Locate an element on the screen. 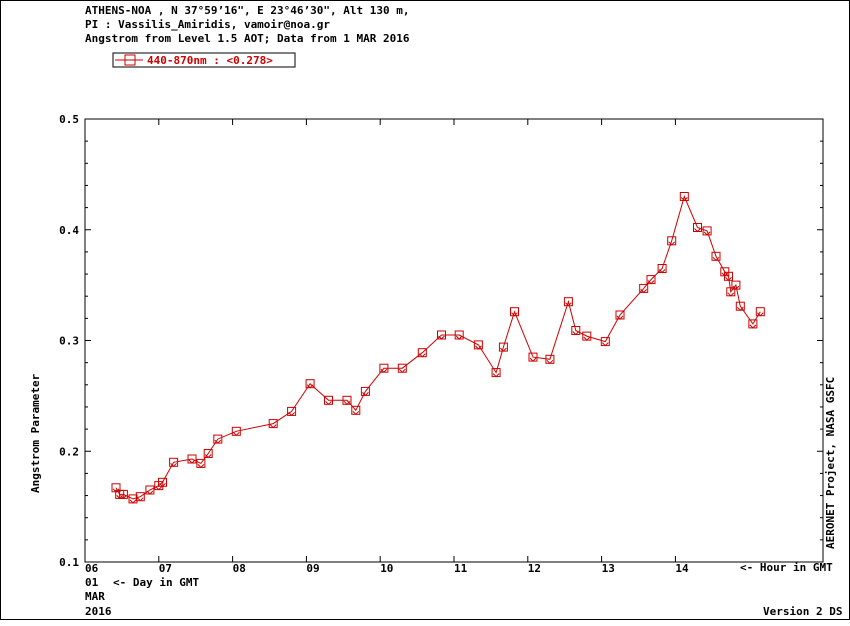 The height and width of the screenshot is (626, 850). x-tick-label: 08 is located at coordinates (239, 568).